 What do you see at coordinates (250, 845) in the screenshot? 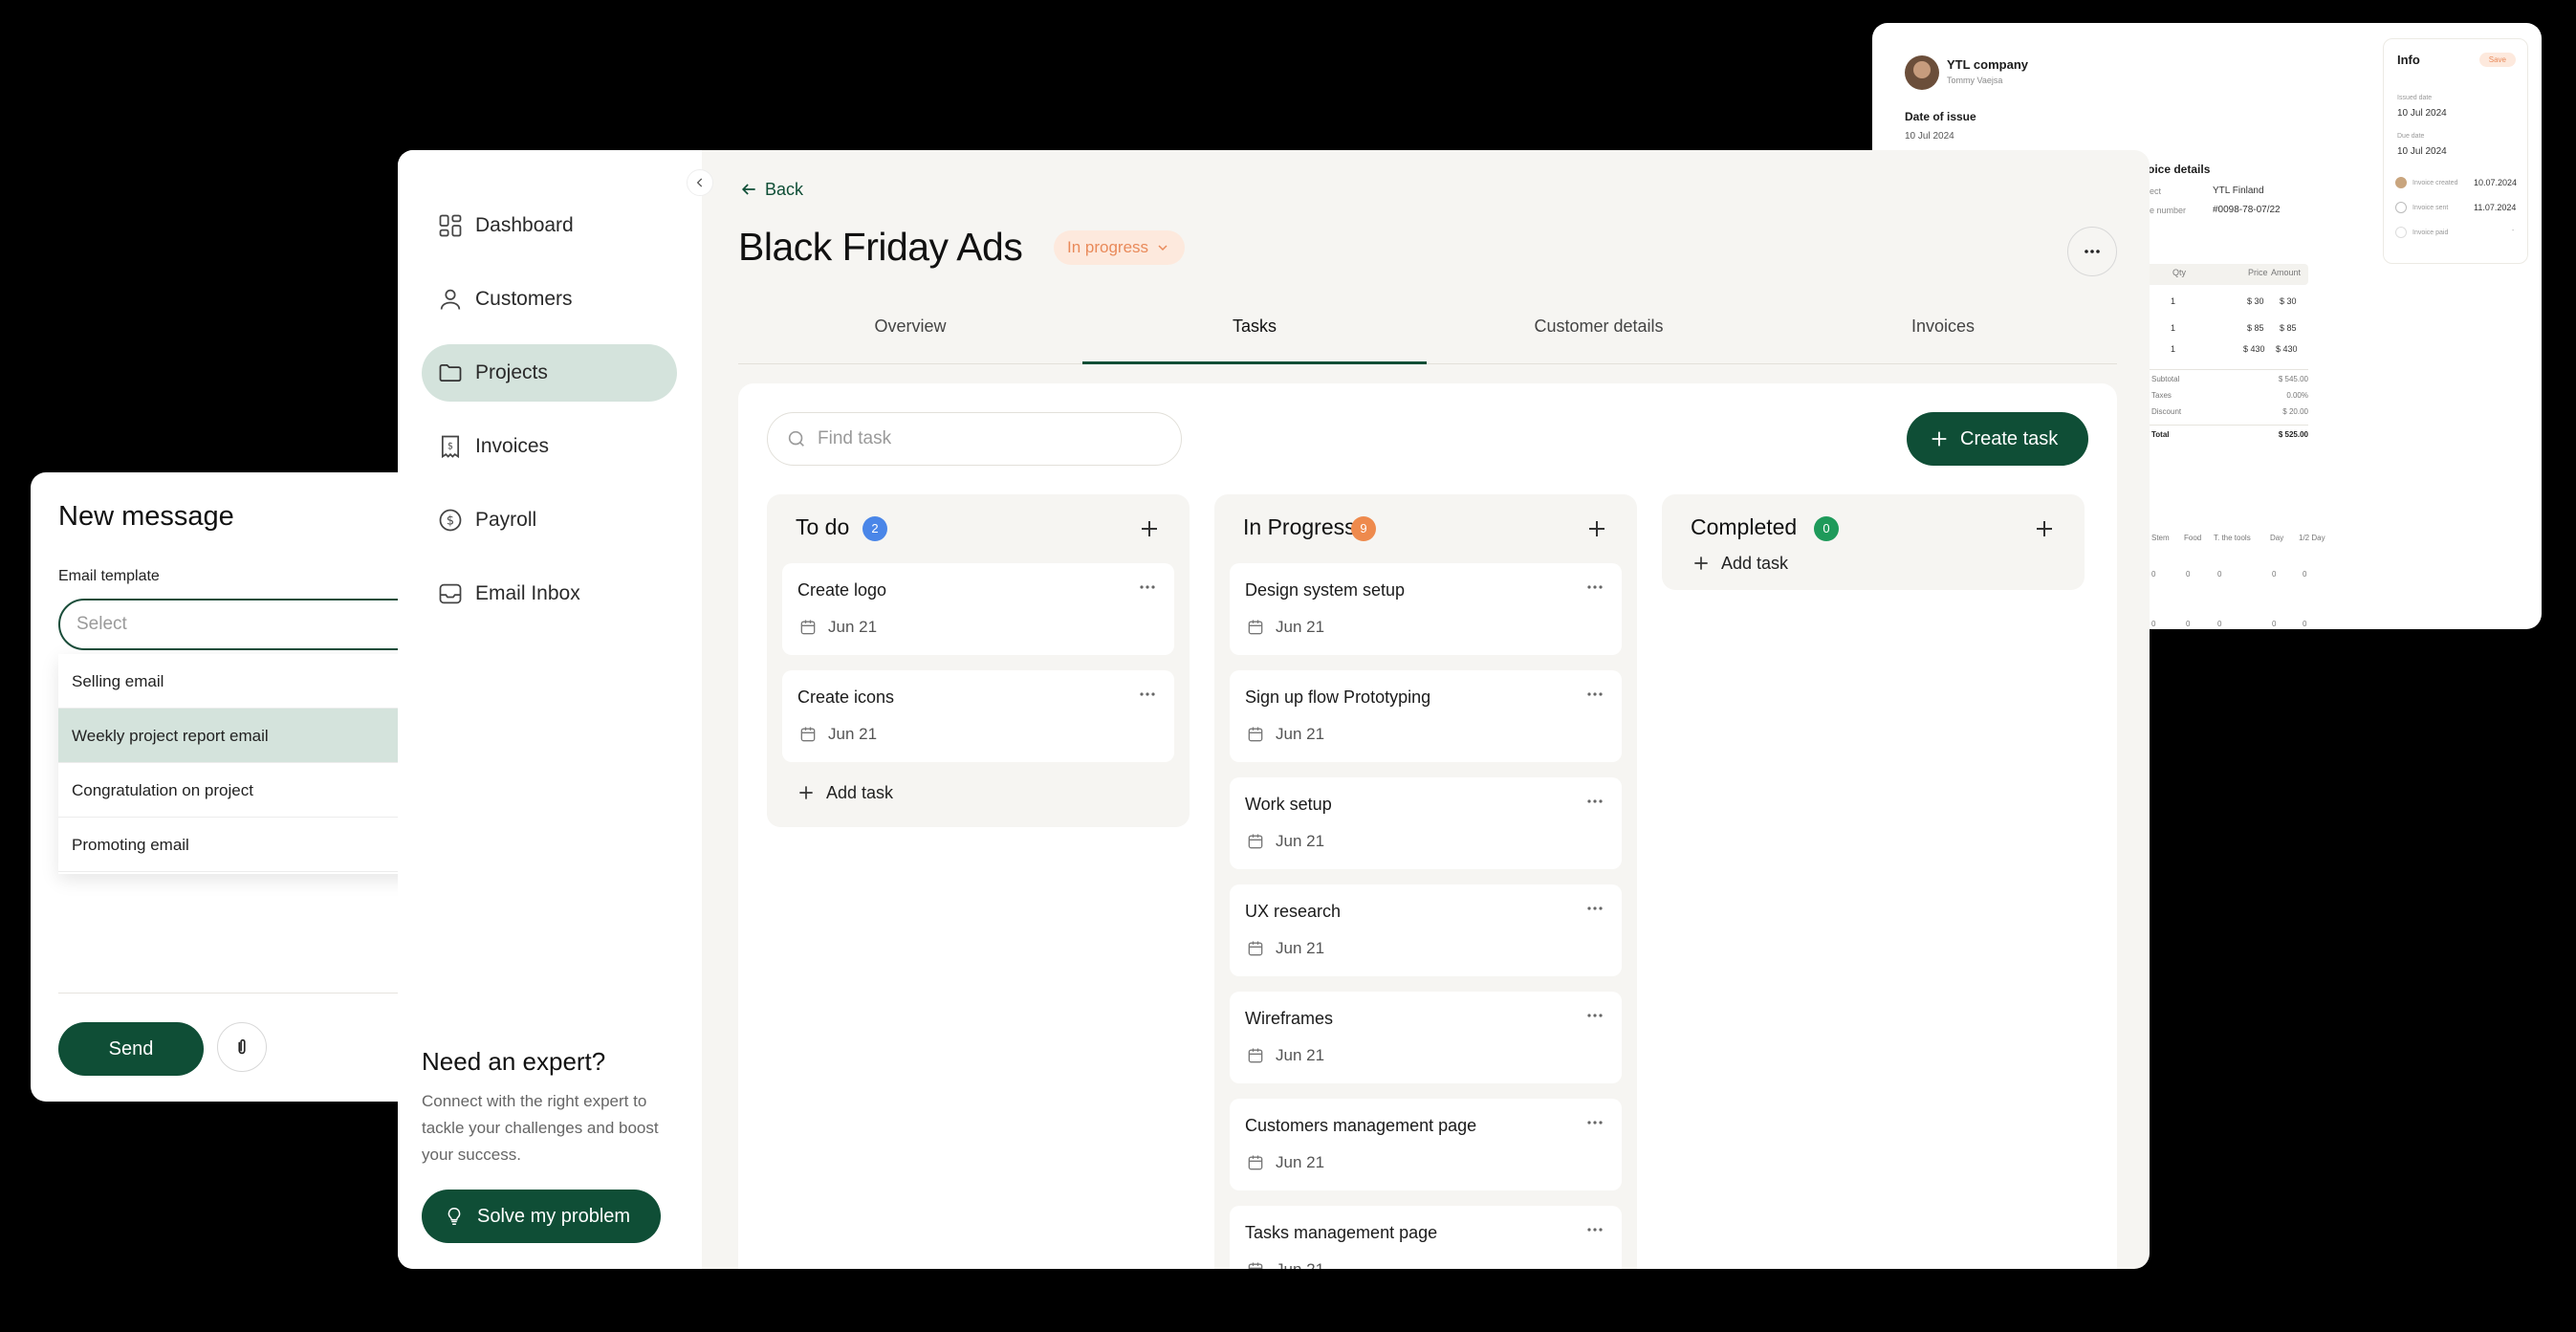
I see `dropdown-option: Promoting email` at bounding box center [250, 845].